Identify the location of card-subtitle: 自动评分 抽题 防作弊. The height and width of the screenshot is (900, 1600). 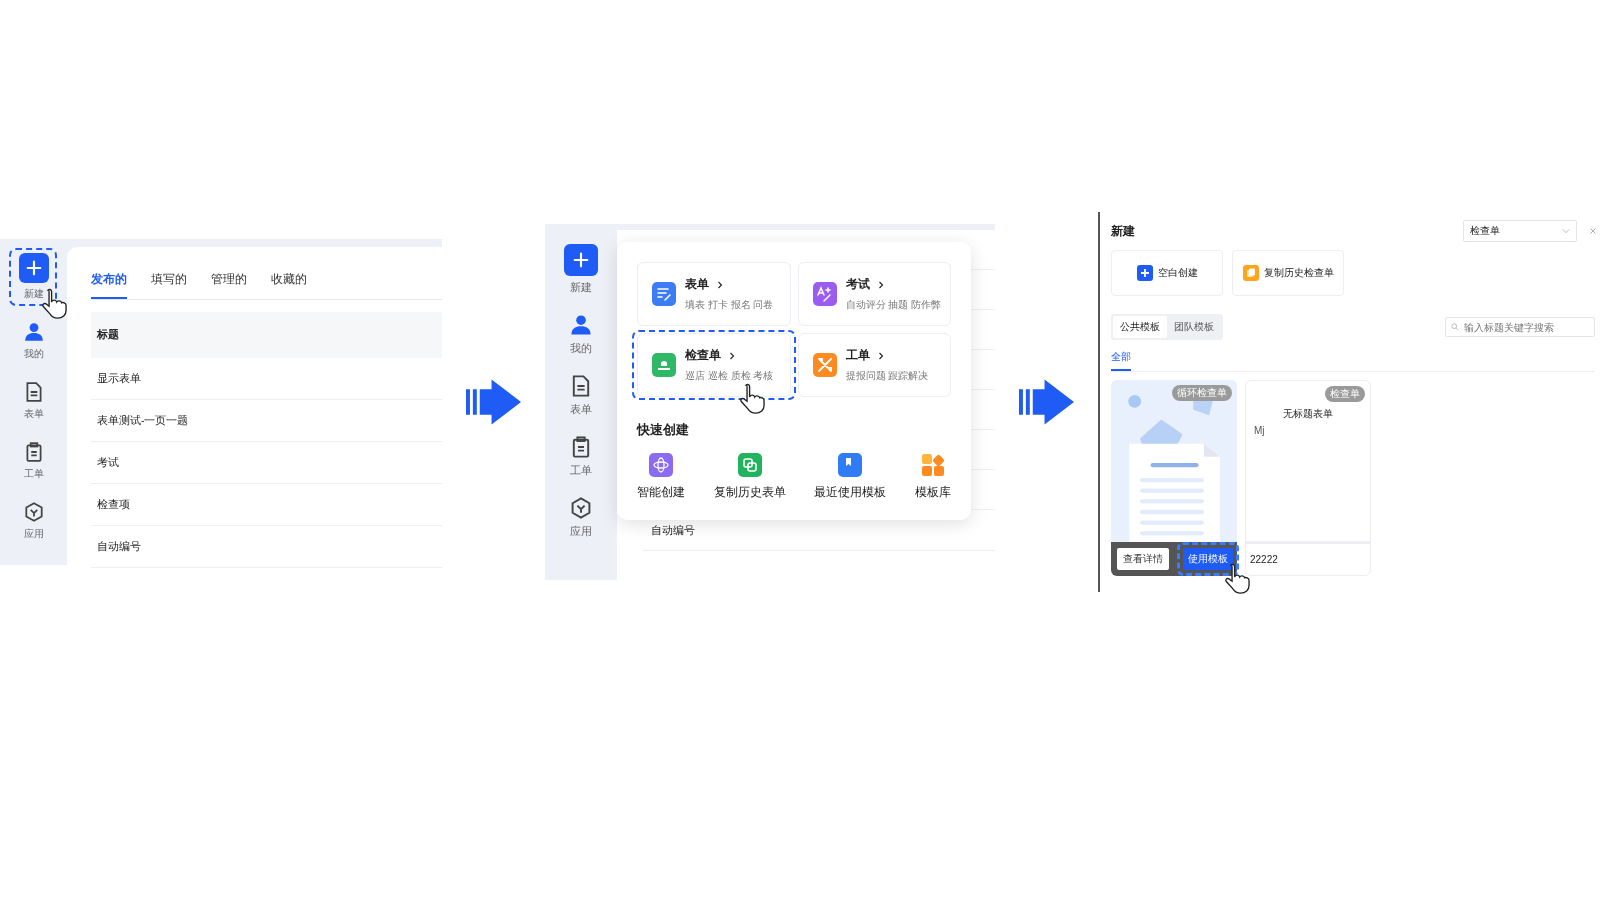
(893, 305).